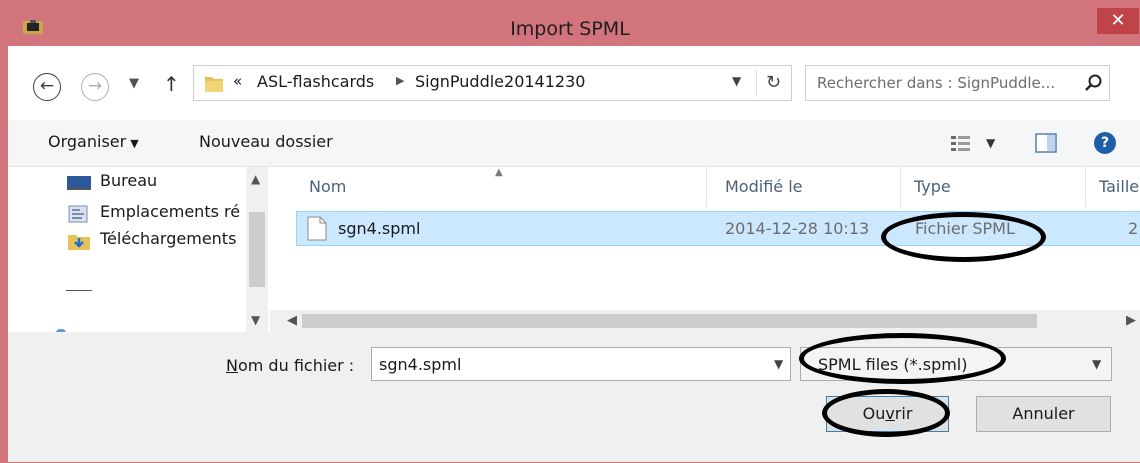  I want to click on close-button: ✕, so click(1118, 21).